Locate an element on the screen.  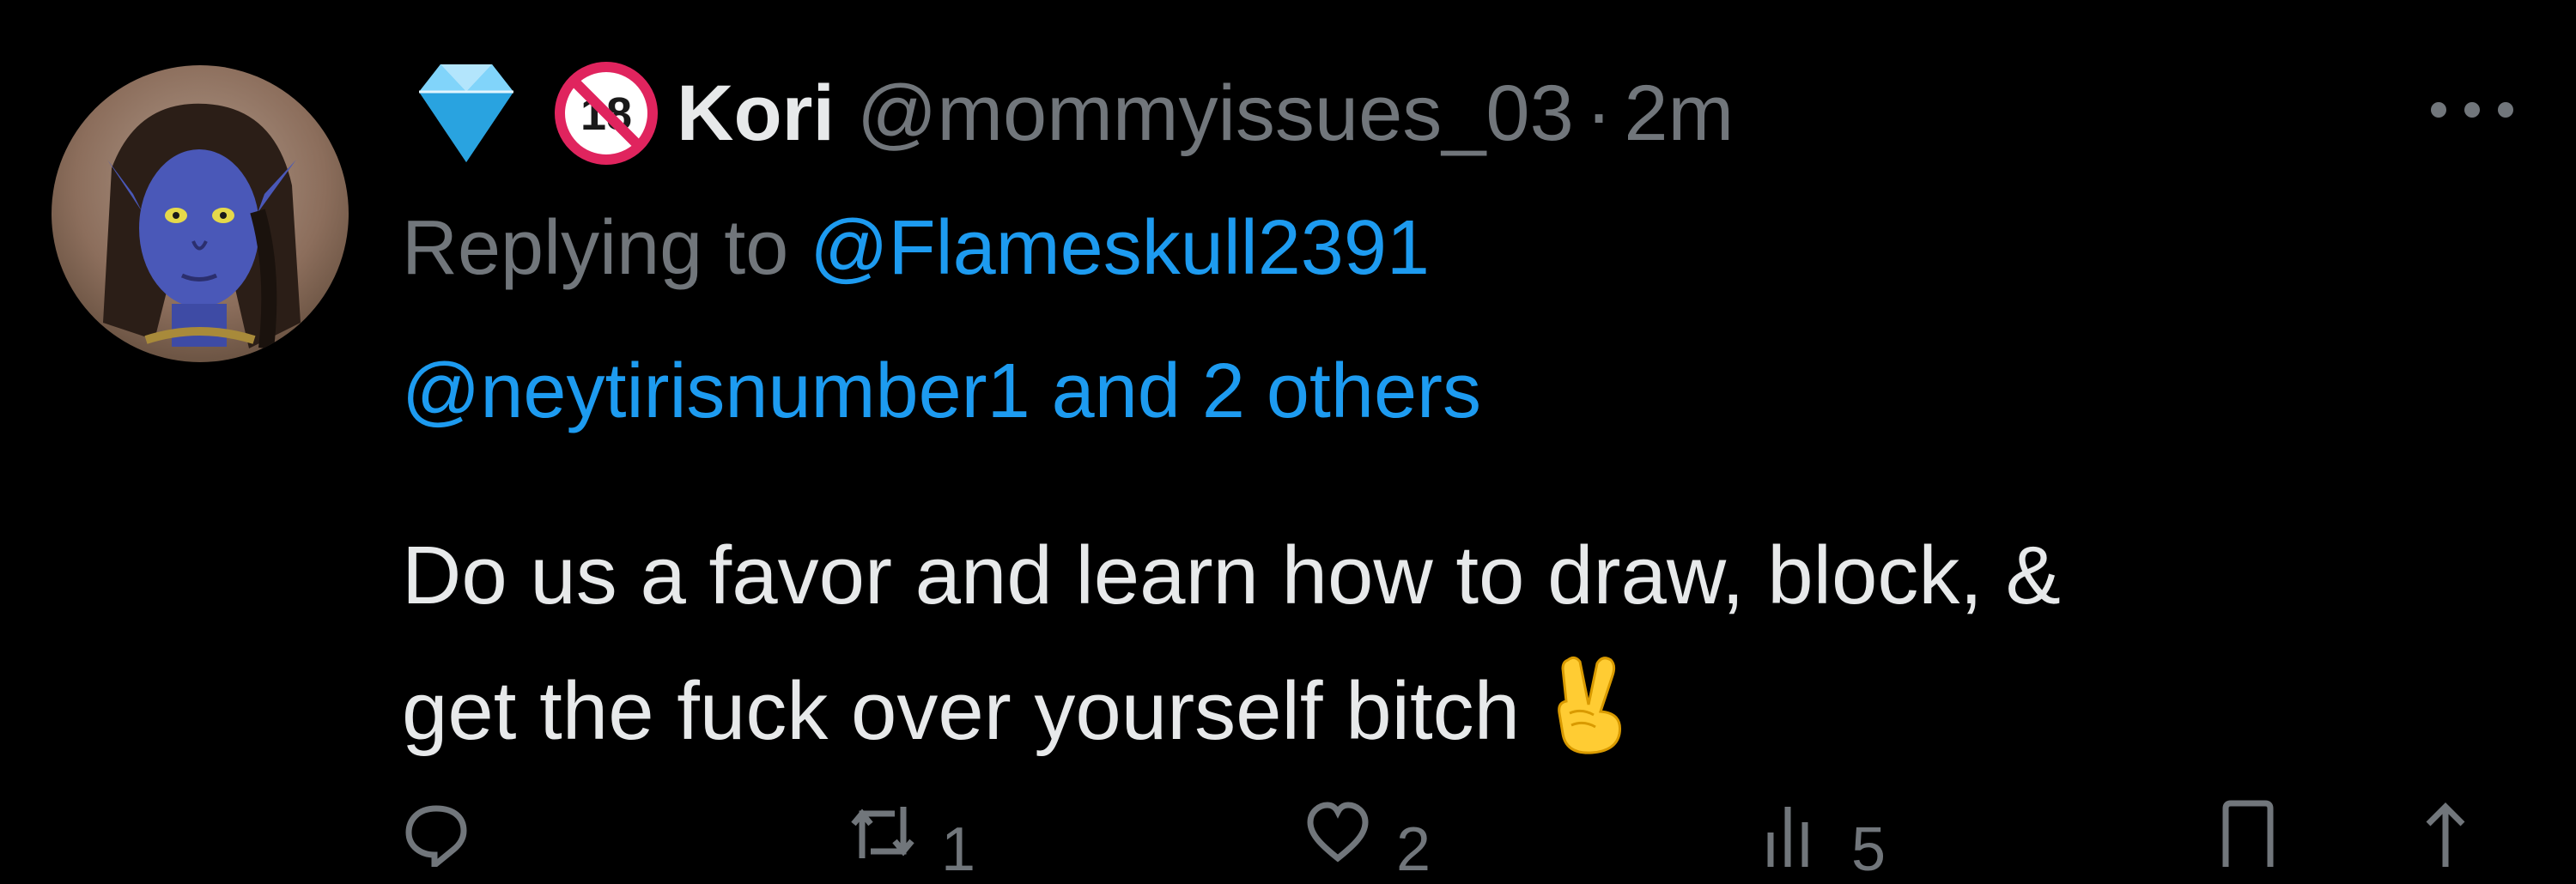
retweet-icon is located at coordinates (882, 833).